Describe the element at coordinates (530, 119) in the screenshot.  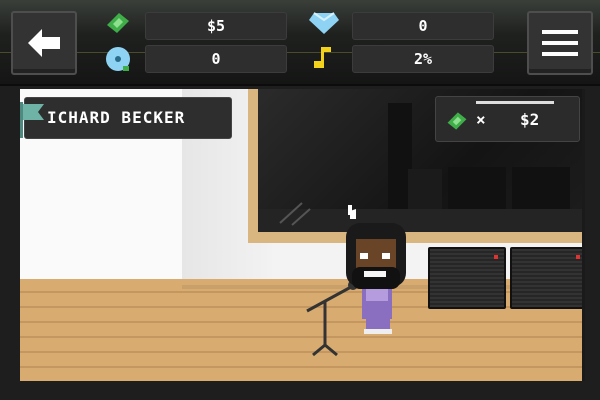
I see `earnings-value: $2` at that location.